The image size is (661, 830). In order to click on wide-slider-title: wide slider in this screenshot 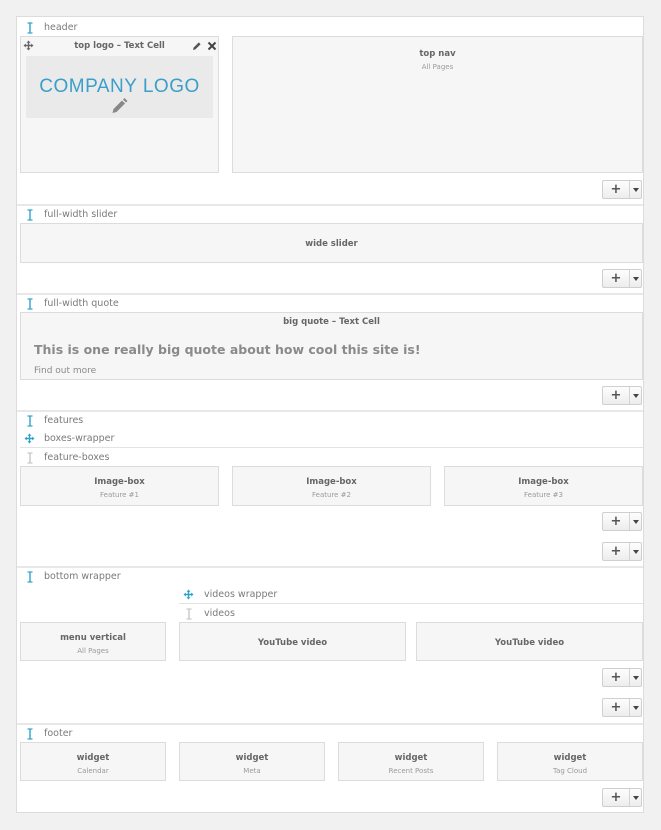, I will do `click(331, 244)`.